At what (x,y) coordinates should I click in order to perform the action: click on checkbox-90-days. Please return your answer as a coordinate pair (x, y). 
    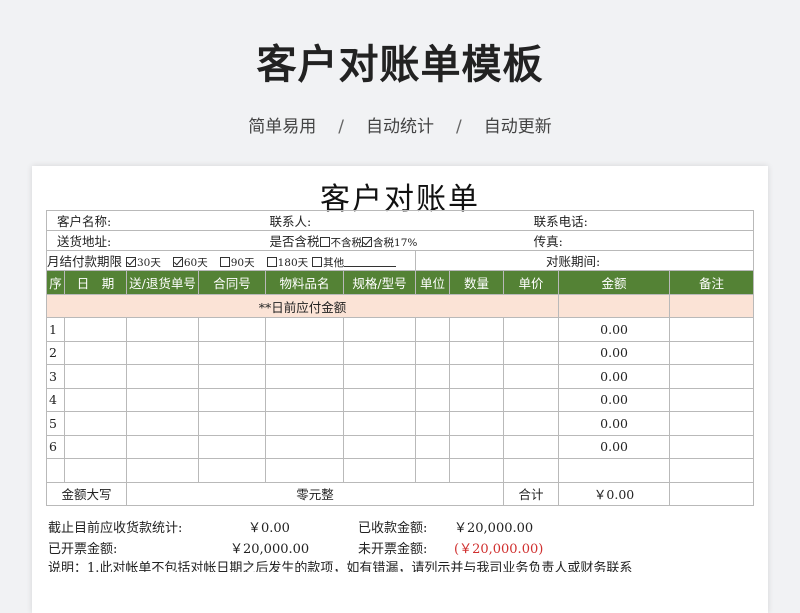
    Looking at the image, I should click on (224, 262).